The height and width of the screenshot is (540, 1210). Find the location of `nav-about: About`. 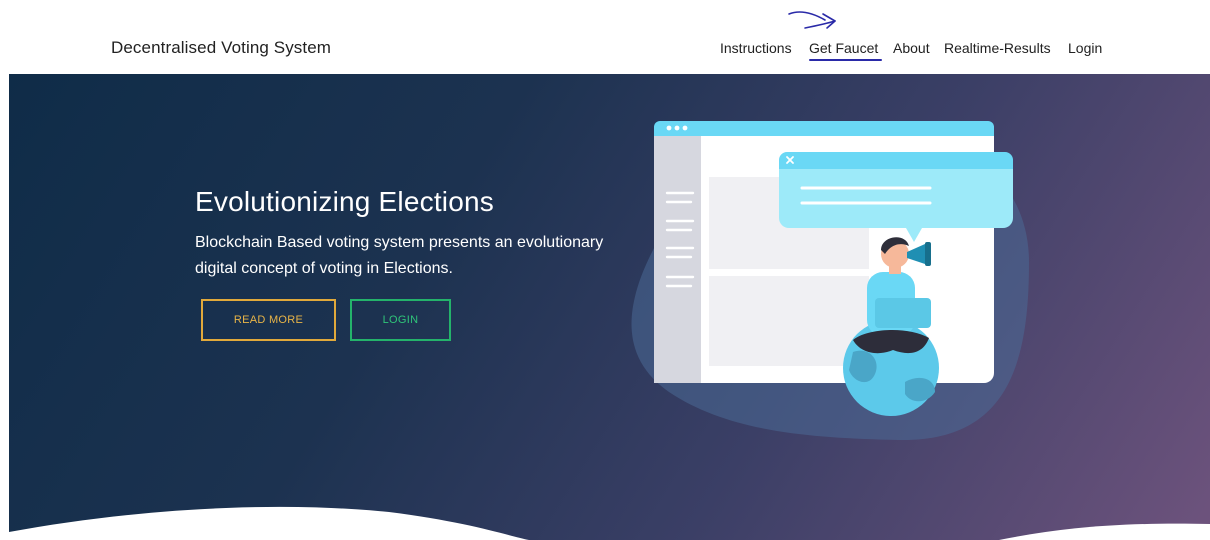

nav-about: About is located at coordinates (911, 48).